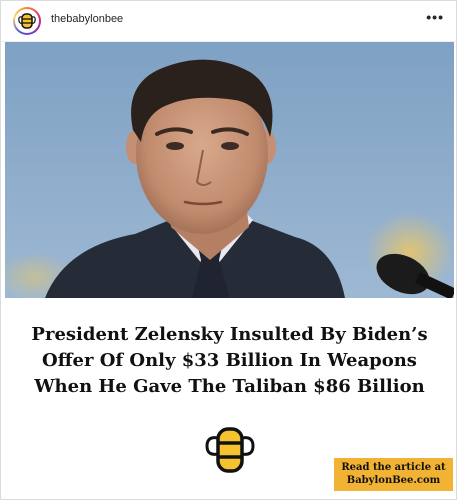 The width and height of the screenshot is (457, 500). I want to click on cta-line-1: Read the article at, so click(393, 467).